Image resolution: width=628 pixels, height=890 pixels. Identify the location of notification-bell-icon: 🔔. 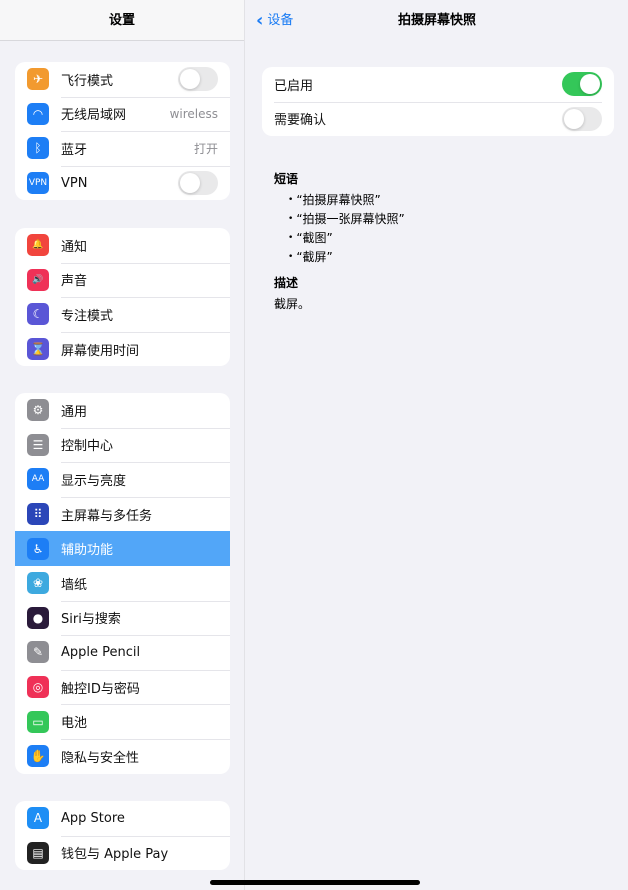
(38, 245).